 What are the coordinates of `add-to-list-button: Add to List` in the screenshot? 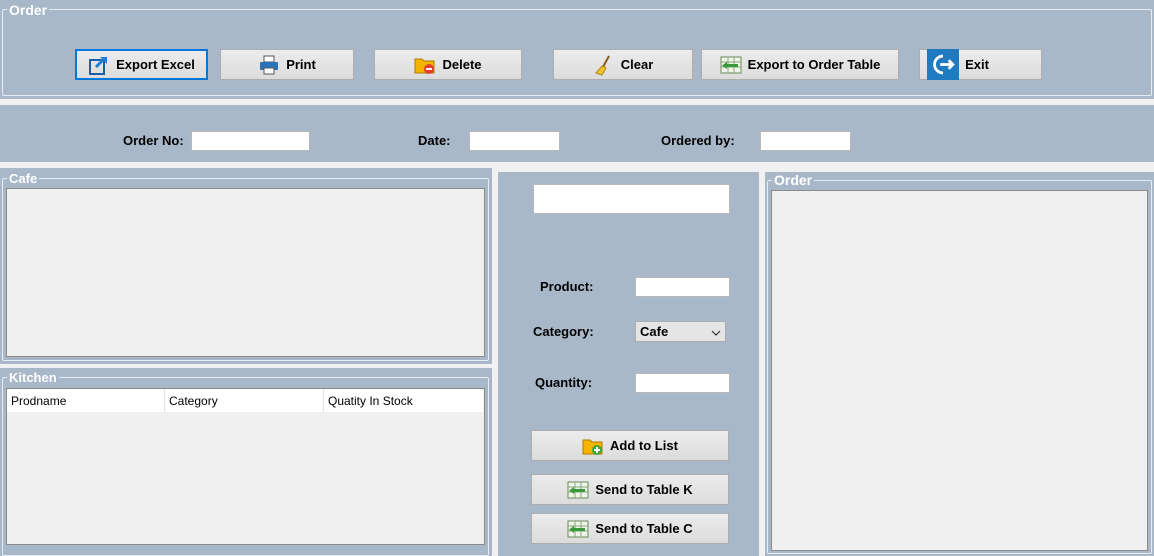 It's located at (630, 445).